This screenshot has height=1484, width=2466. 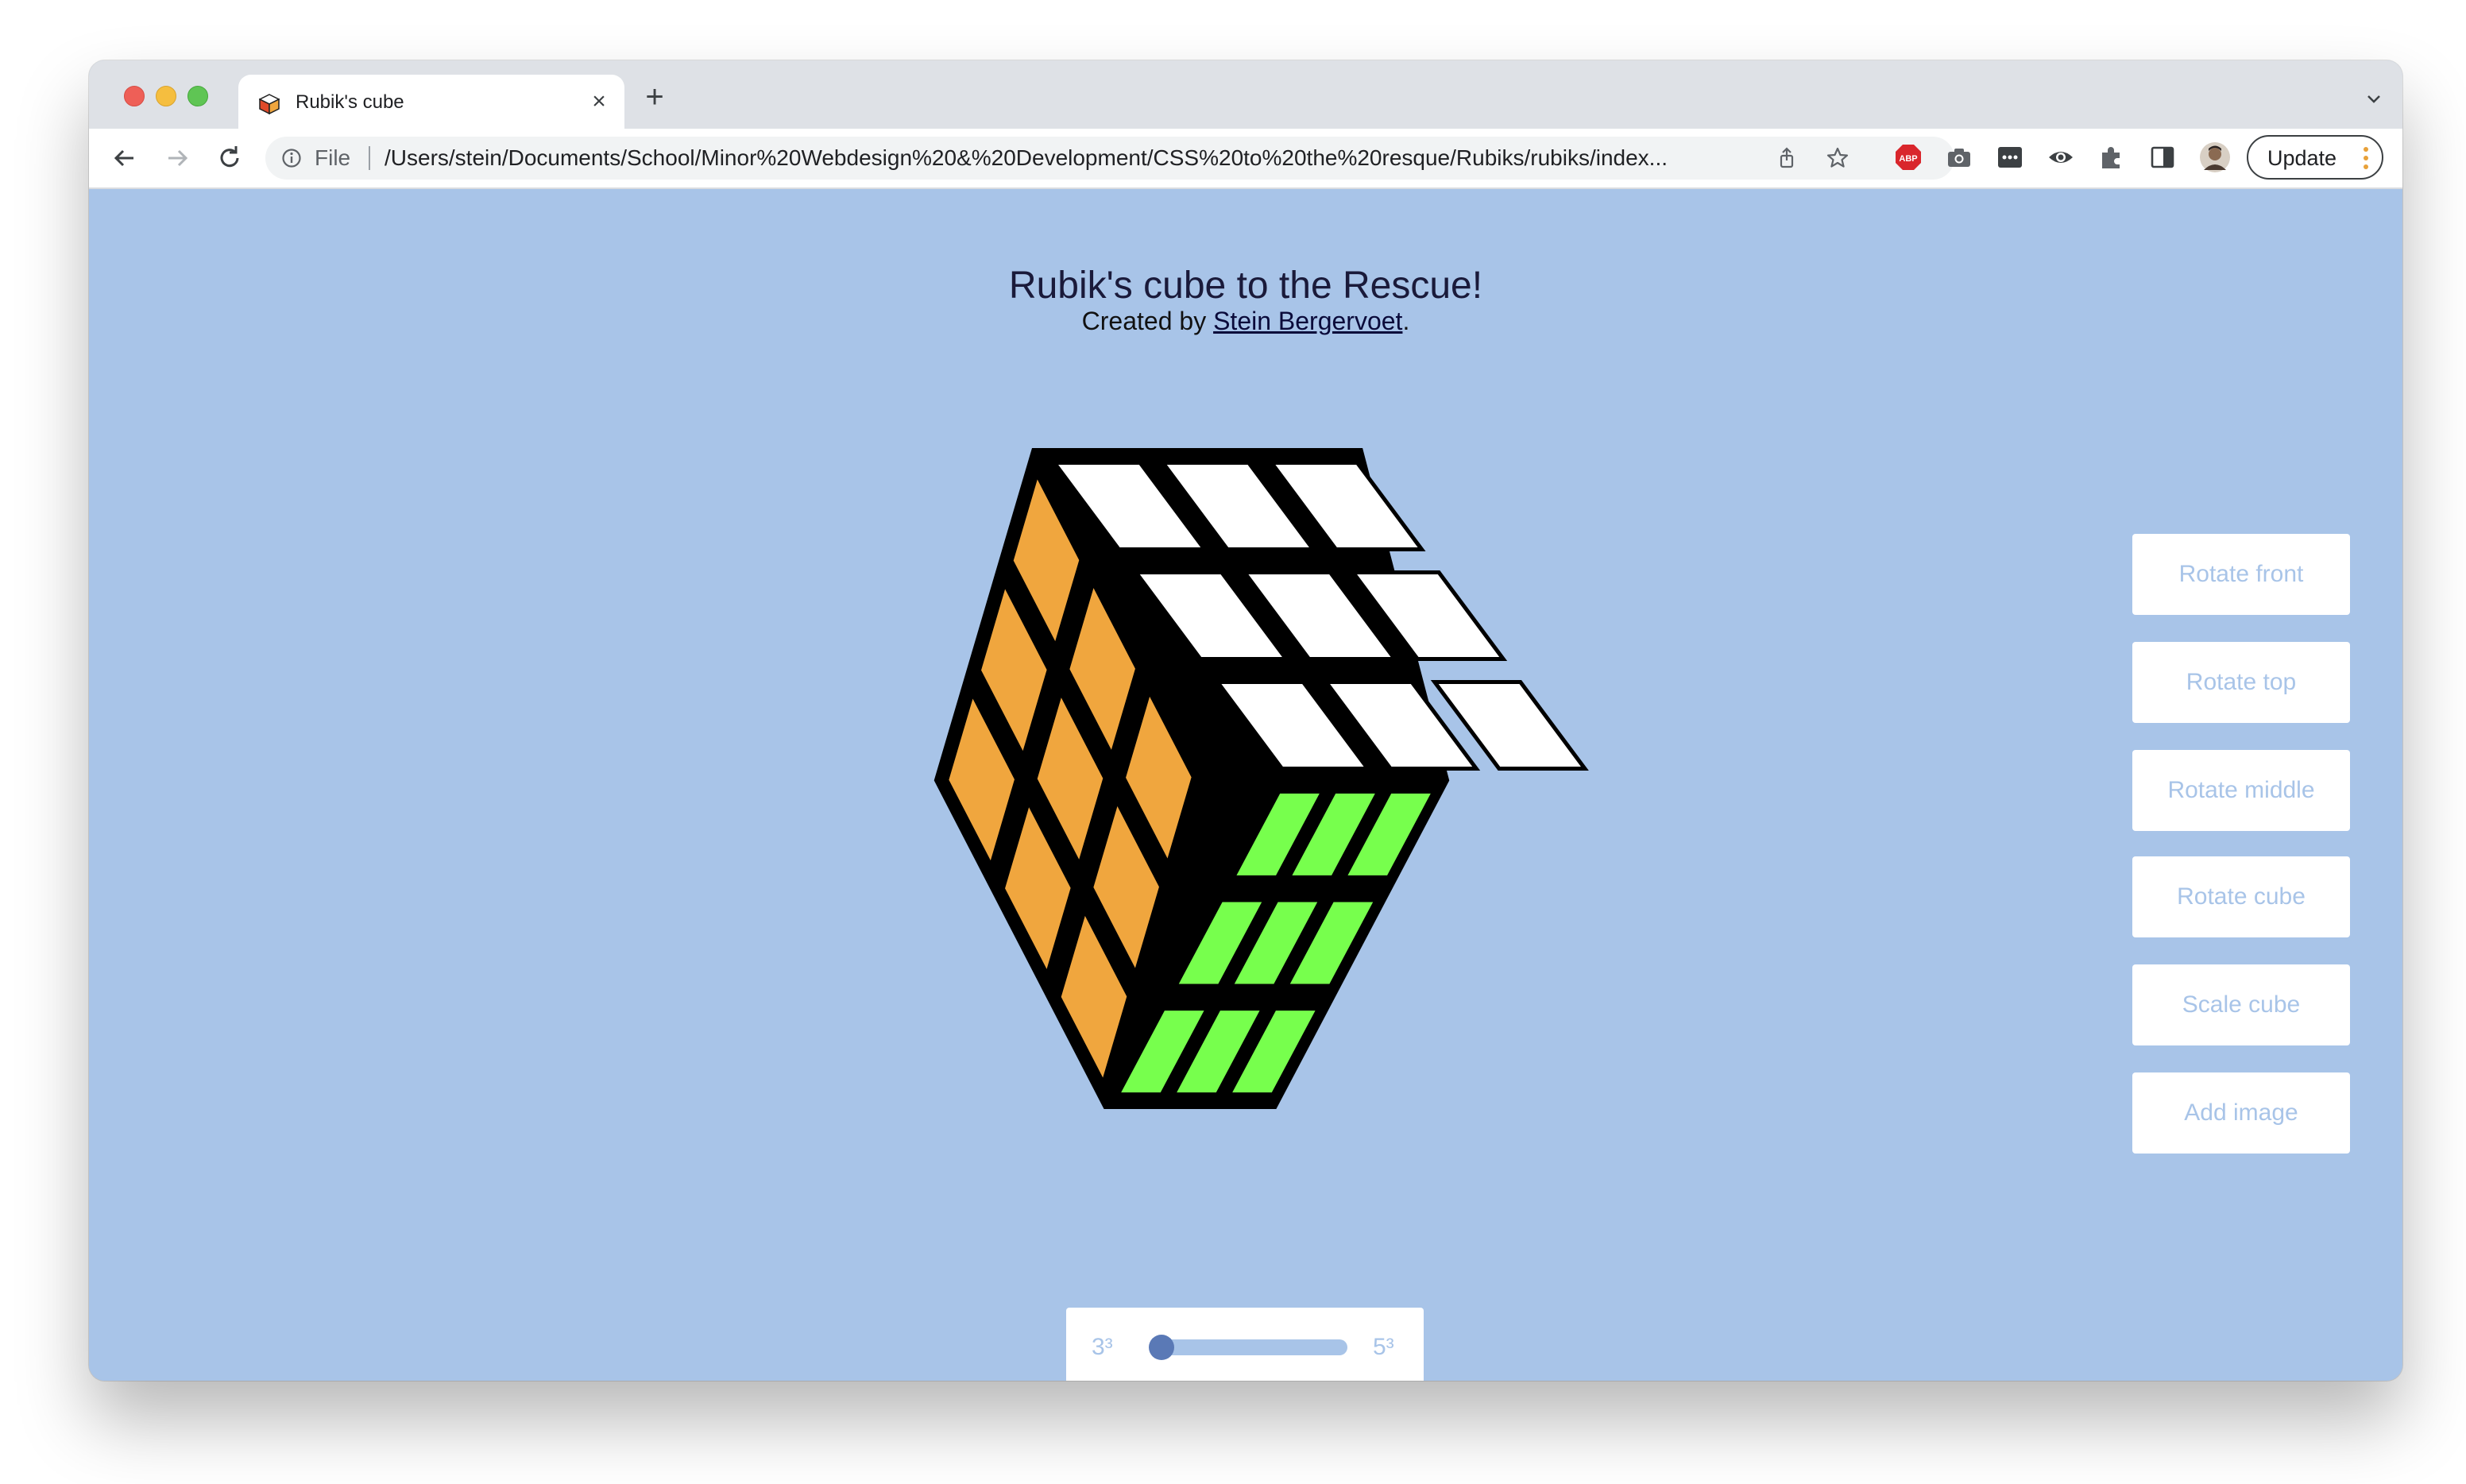 What do you see at coordinates (1245, 95) in the screenshot?
I see `tab-strip: Rubik's cube × +` at bounding box center [1245, 95].